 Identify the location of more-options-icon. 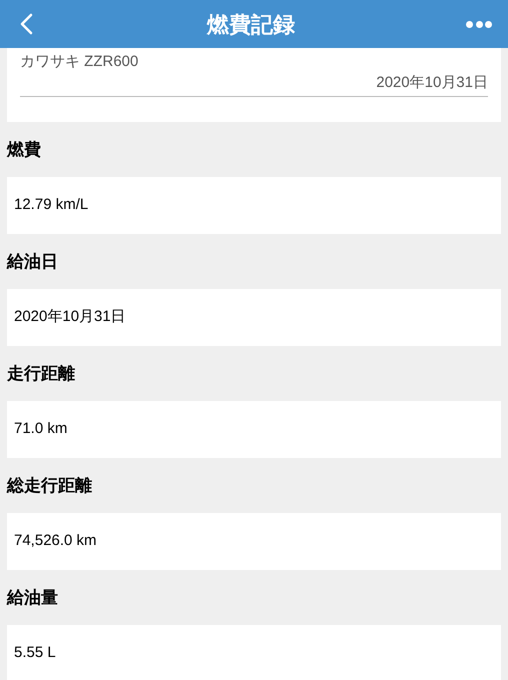
(479, 24).